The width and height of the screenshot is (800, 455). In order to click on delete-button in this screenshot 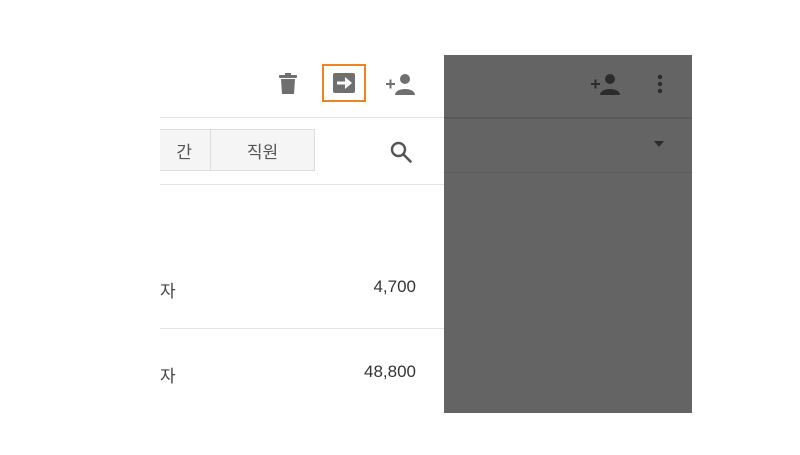, I will do `click(288, 84)`.